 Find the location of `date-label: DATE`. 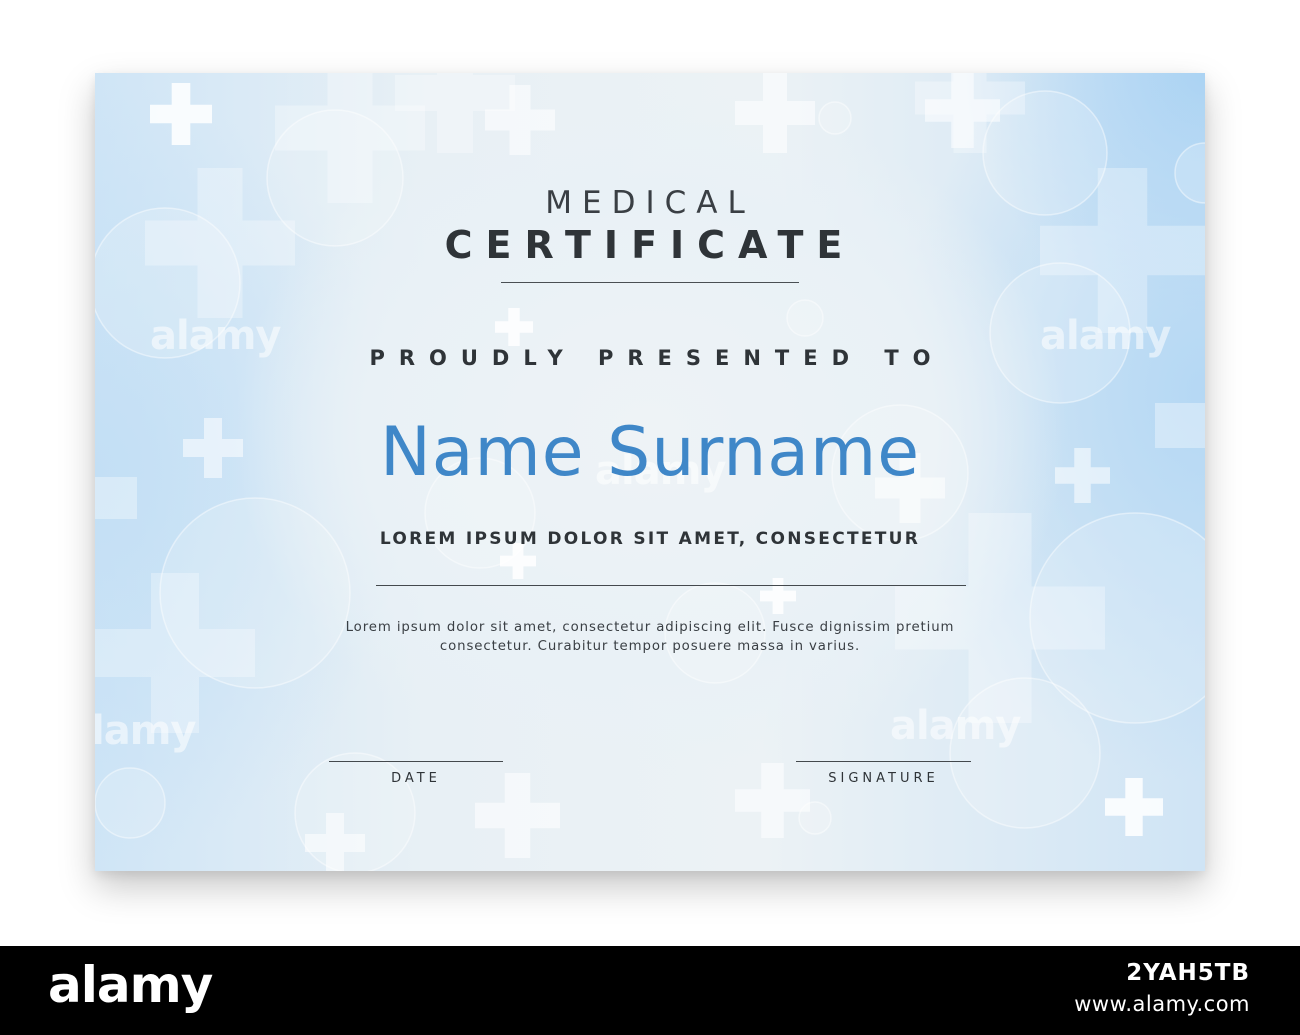

date-label: DATE is located at coordinates (416, 778).